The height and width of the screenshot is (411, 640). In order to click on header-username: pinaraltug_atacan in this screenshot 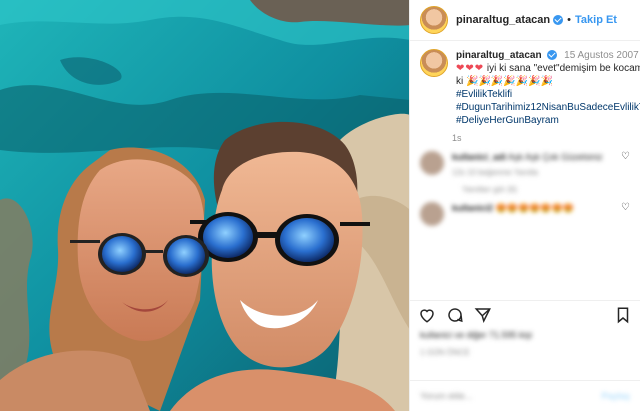, I will do `click(503, 20)`.